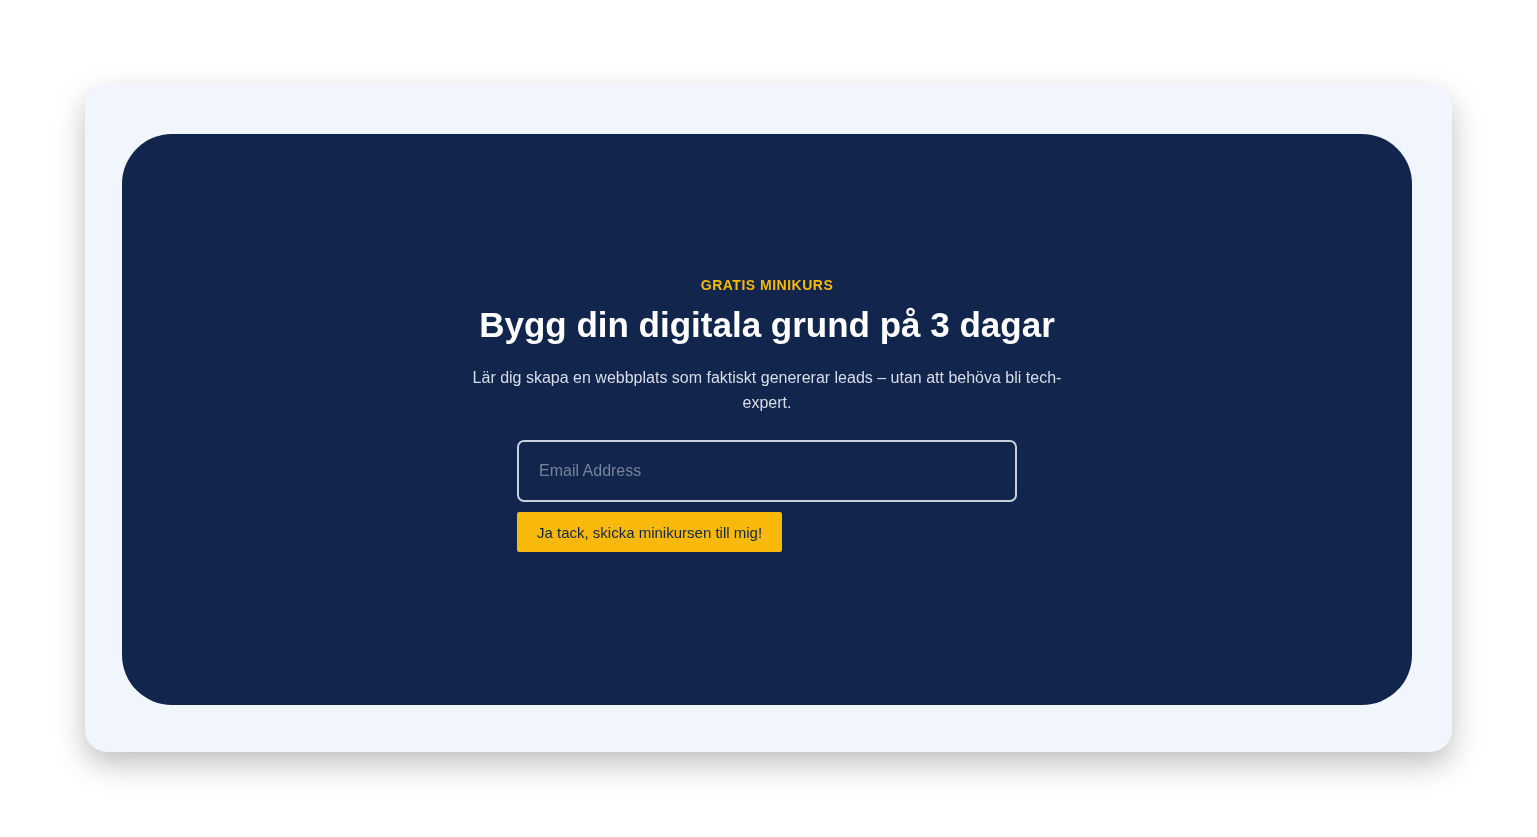  I want to click on description: Lär dig skapa en webbplats som faktiskt genererar leads – utan att behöva bli tech-expert., so click(767, 390).